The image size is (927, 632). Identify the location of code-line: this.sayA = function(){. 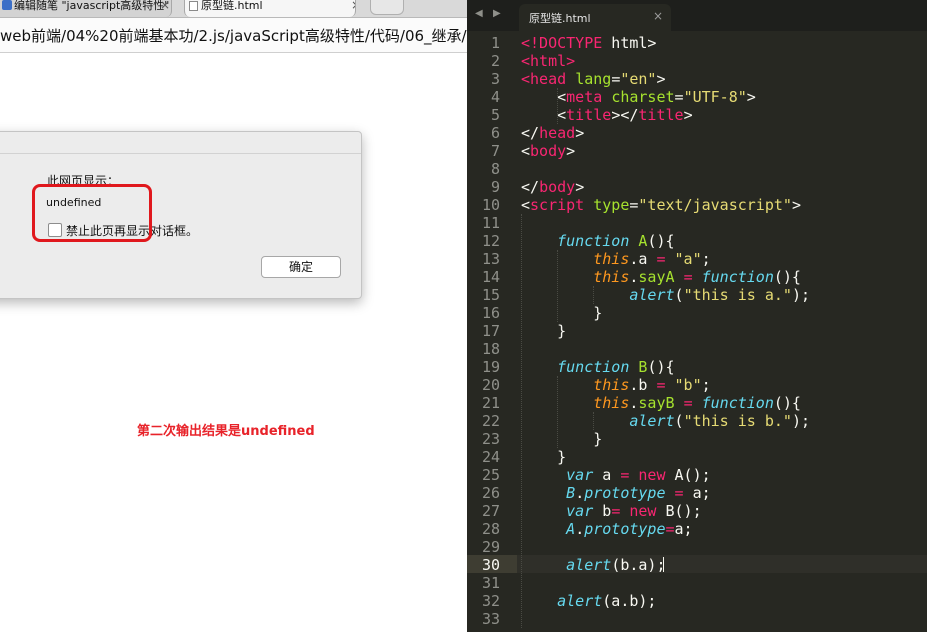
(661, 277).